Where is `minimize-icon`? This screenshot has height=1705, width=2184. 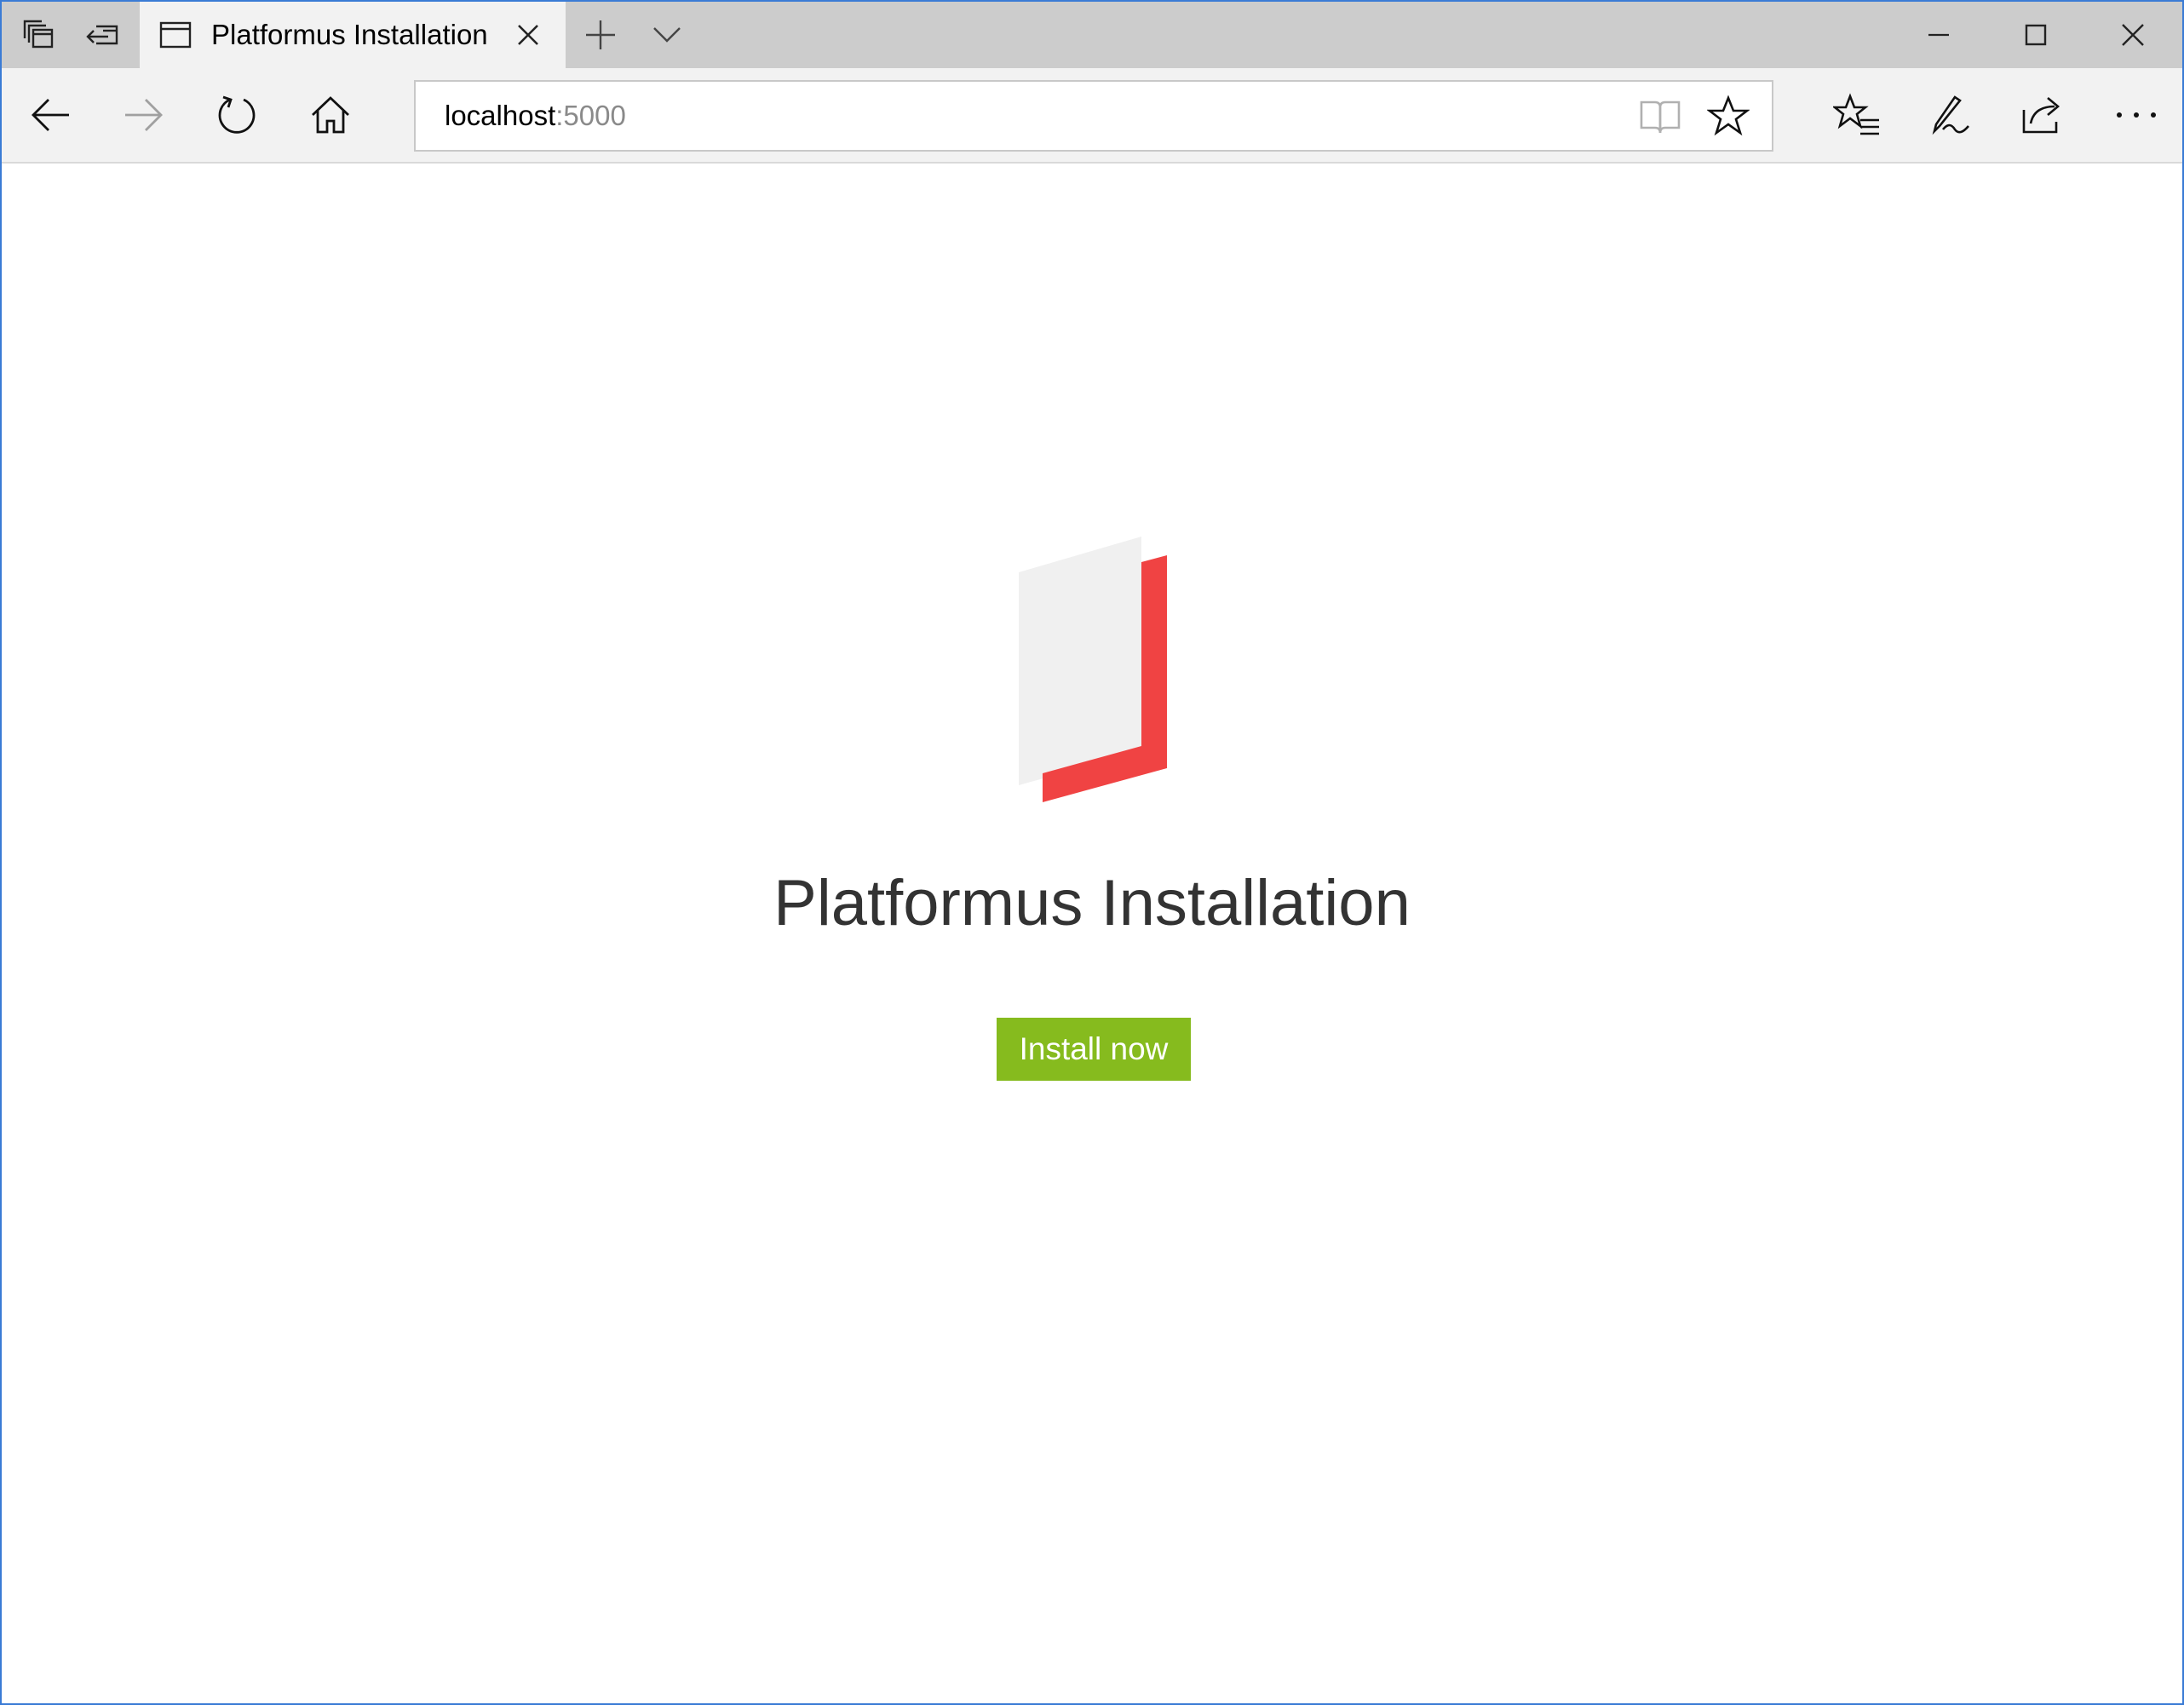 minimize-icon is located at coordinates (1938, 35).